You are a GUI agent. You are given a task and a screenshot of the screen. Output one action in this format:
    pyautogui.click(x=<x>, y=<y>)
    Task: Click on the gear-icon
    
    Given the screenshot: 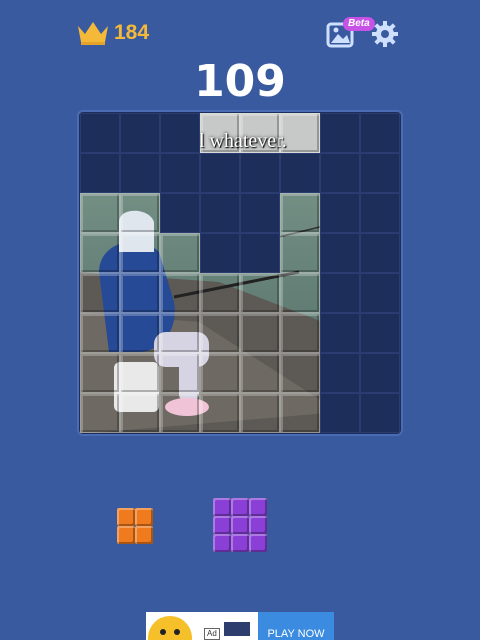 What is the action you would take?
    pyautogui.click(x=385, y=34)
    